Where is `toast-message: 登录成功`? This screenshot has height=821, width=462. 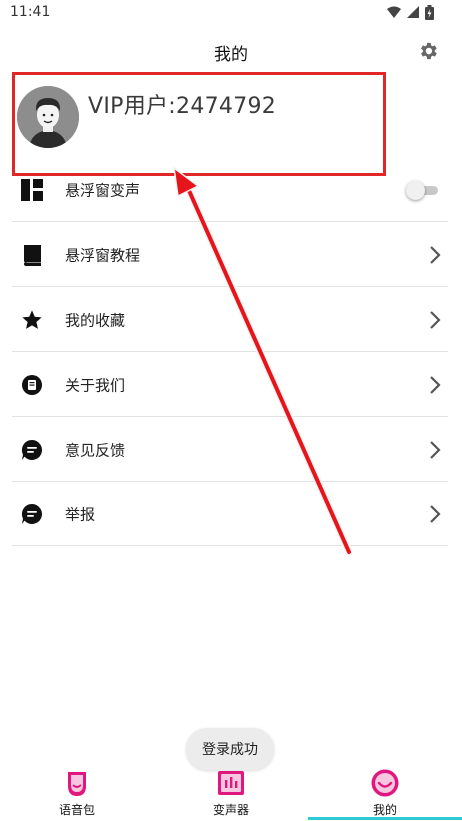 toast-message: 登录成功 is located at coordinates (230, 749).